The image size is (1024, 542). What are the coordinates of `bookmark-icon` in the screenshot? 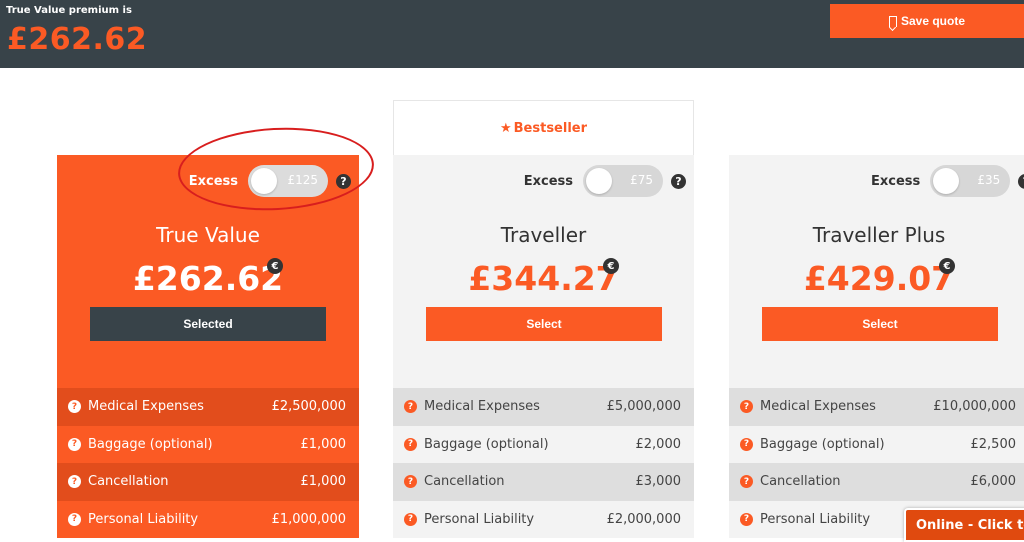 It's located at (892, 21).